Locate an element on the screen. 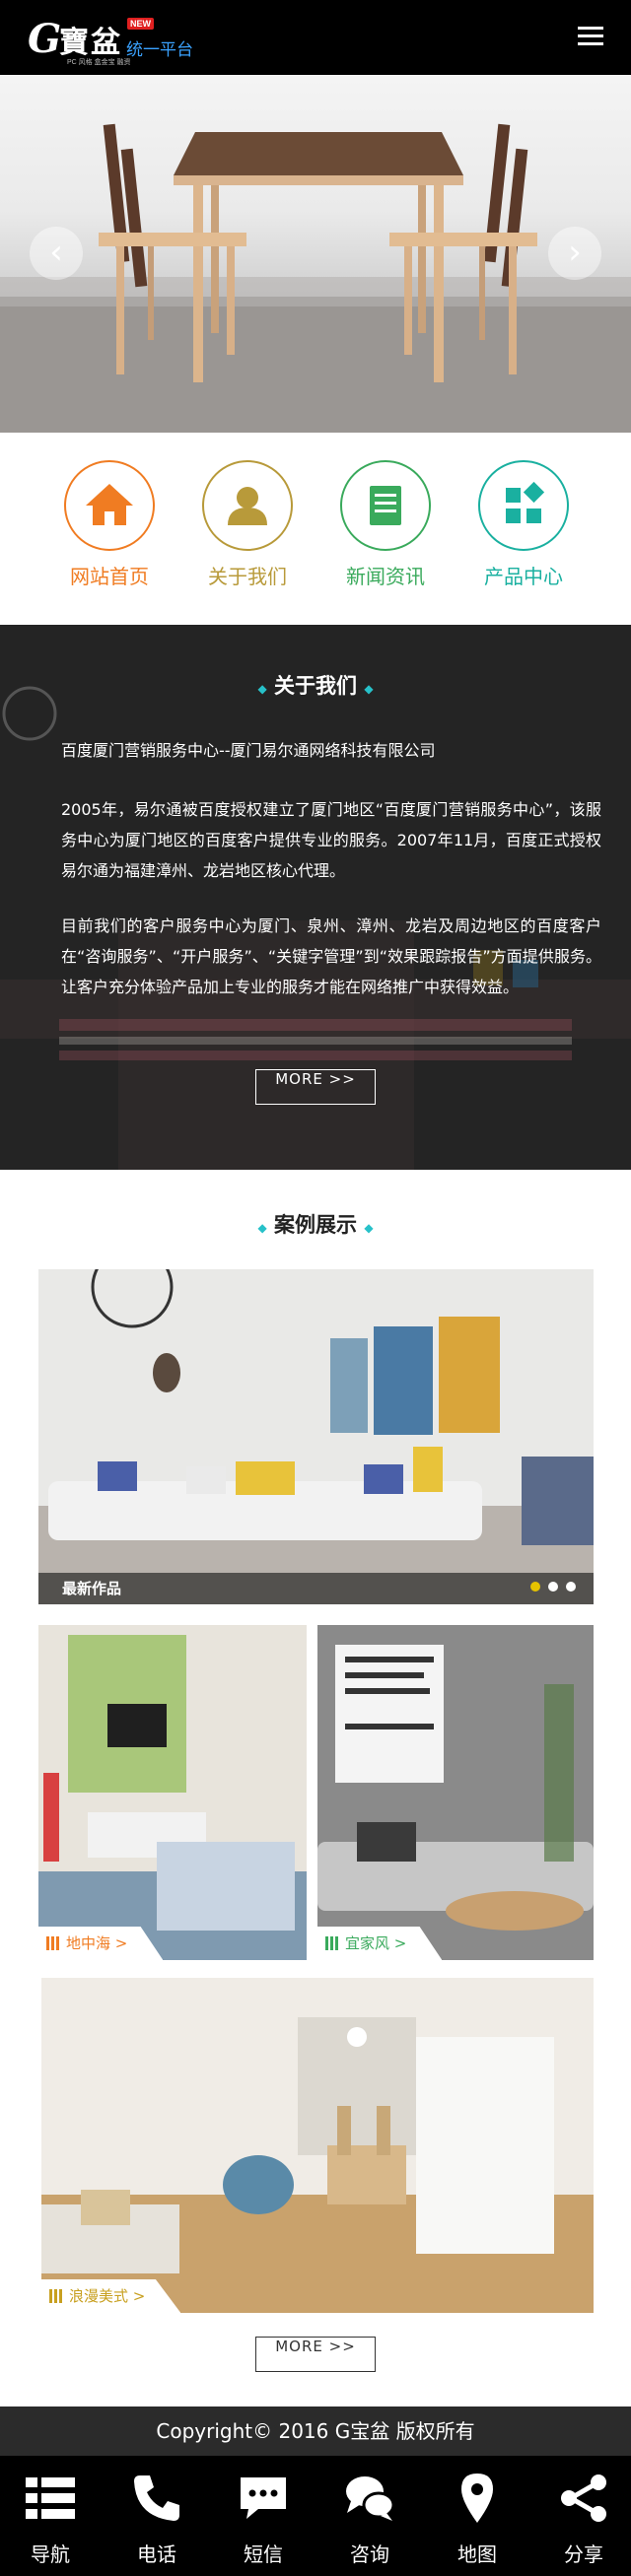 This screenshot has height=2576, width=631. bottom-bar: 导航 电话 短信 咨询 地图 分享 is located at coordinates (315, 2516).